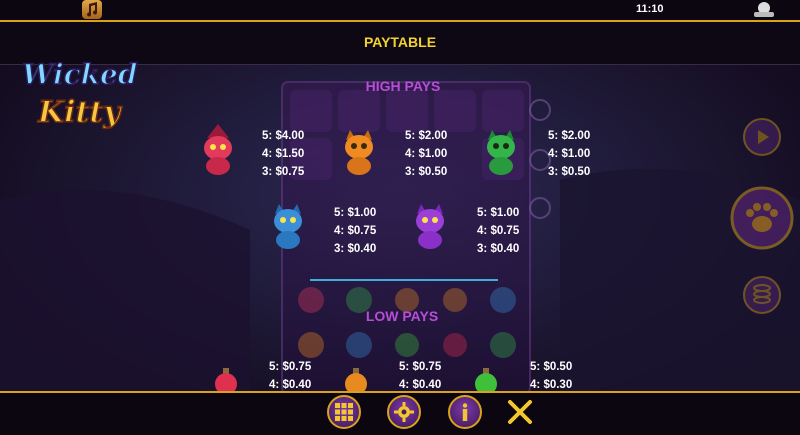  What do you see at coordinates (79, 74) in the screenshot?
I see `svg-text: Wicked` at bounding box center [79, 74].